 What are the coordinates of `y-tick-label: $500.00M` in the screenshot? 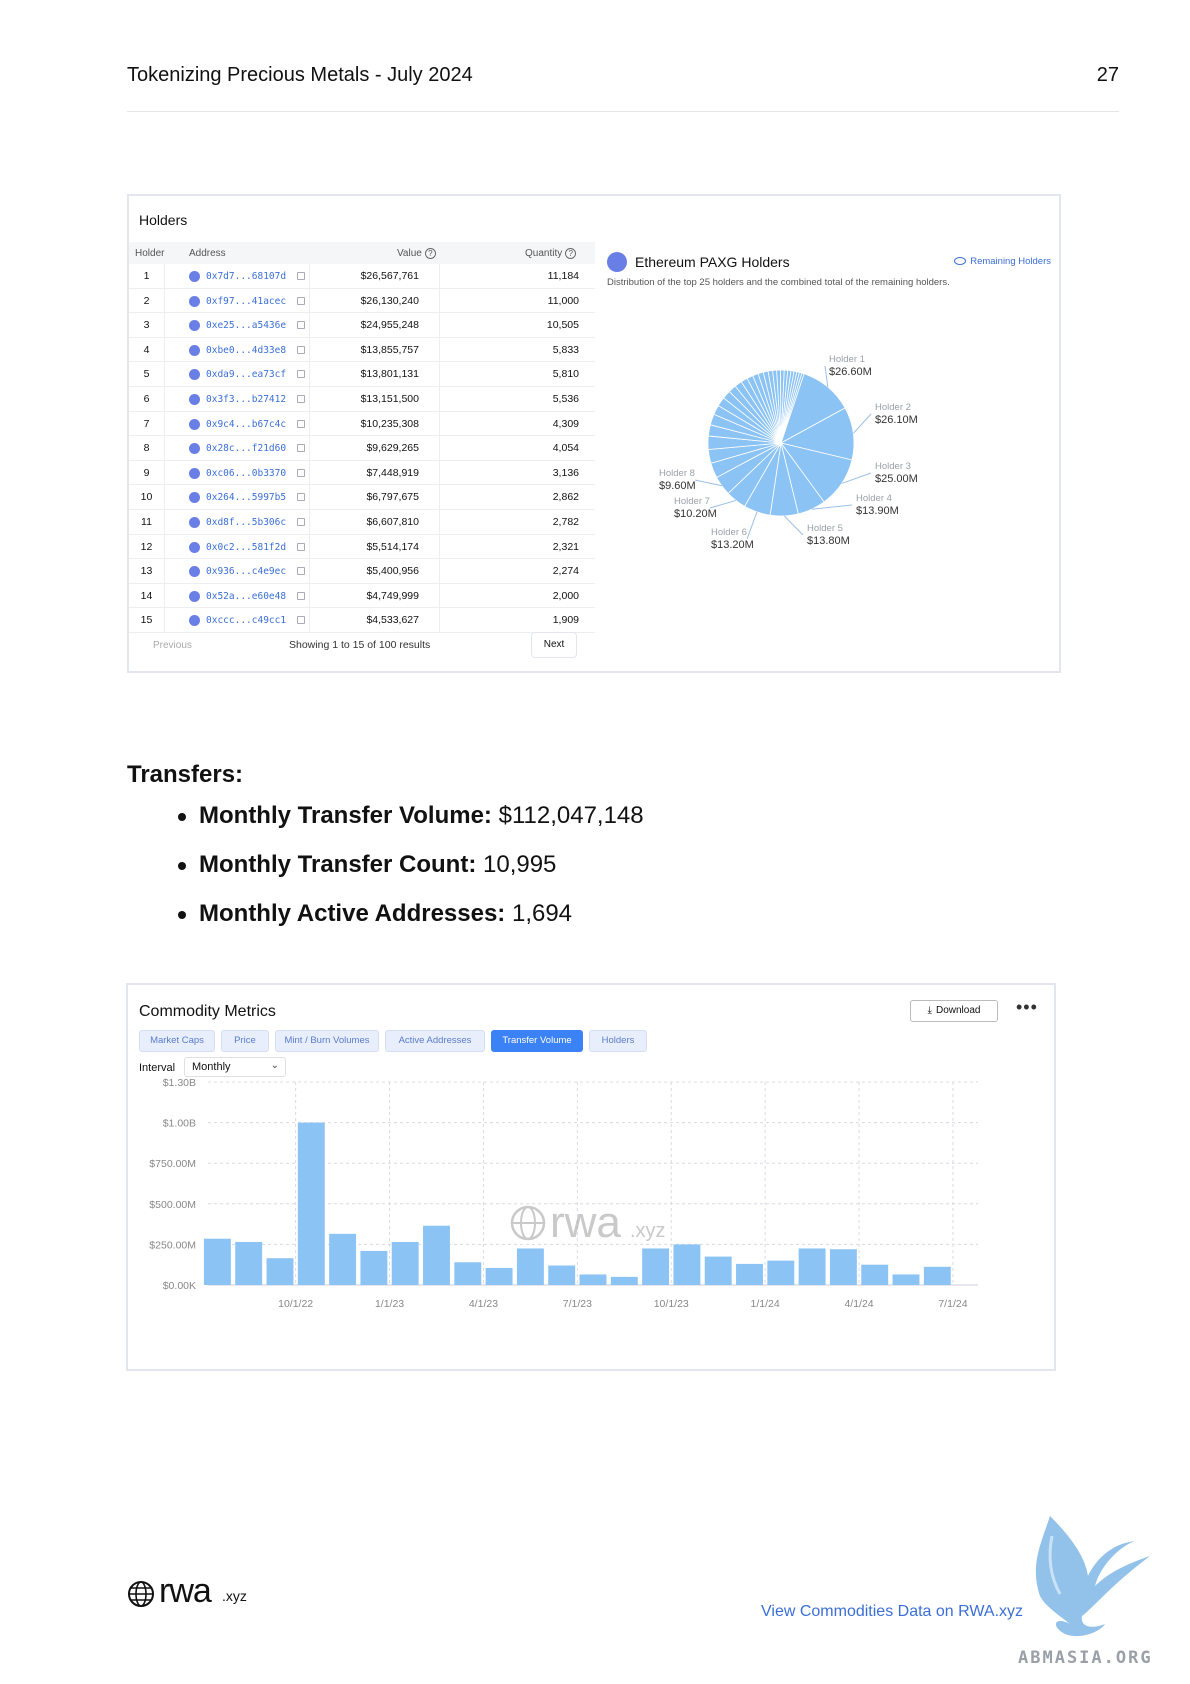 It's located at (172, 1205).